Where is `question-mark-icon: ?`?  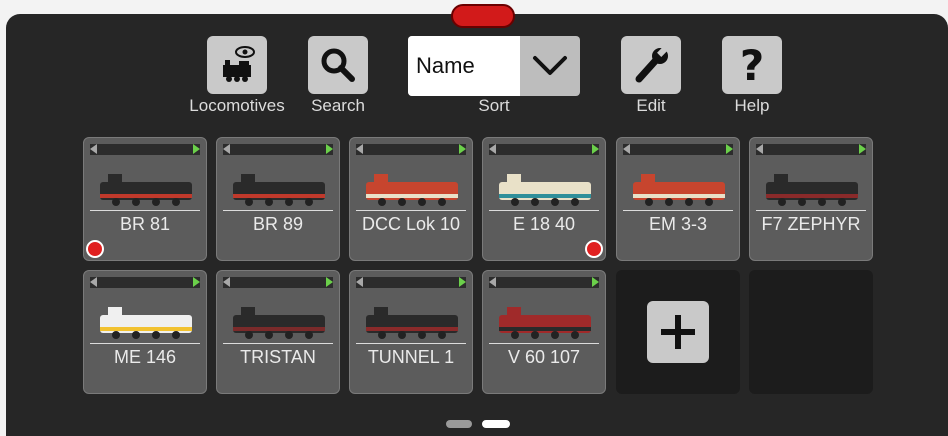 question-mark-icon: ? is located at coordinates (752, 65).